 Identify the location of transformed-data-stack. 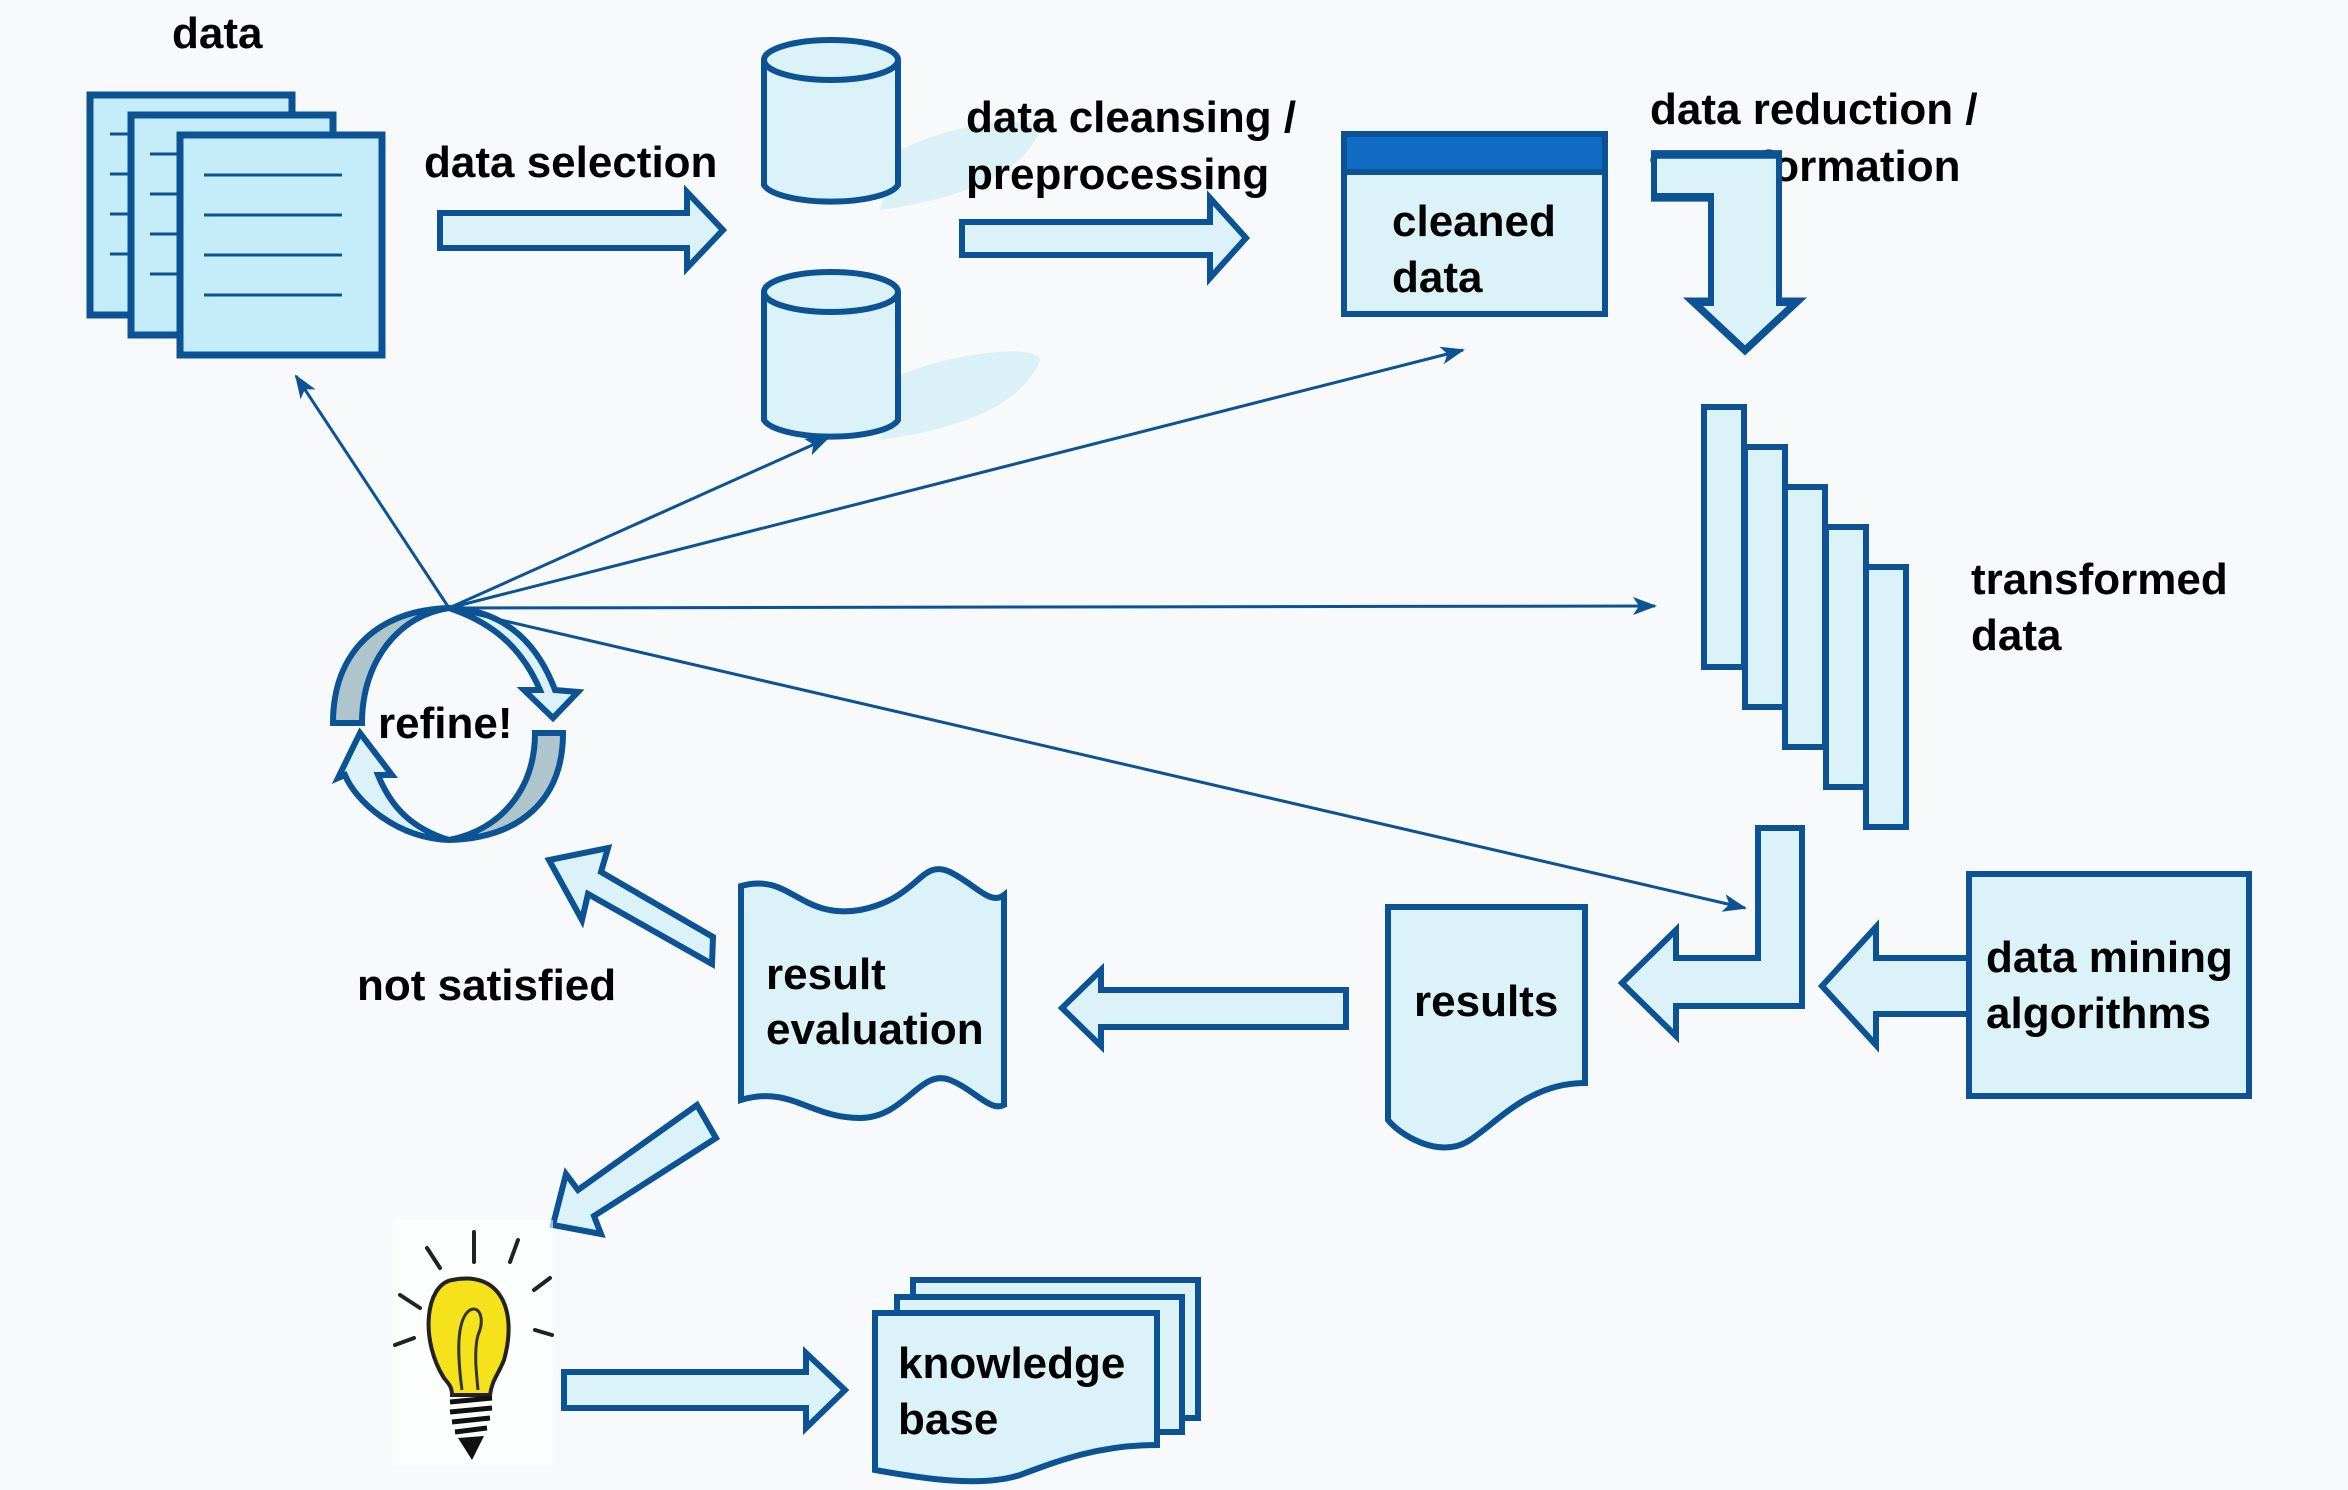
(1805, 617).